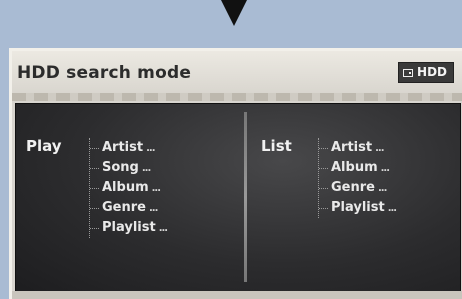  I want to click on play-menu-item-label: Genre, so click(124, 207).